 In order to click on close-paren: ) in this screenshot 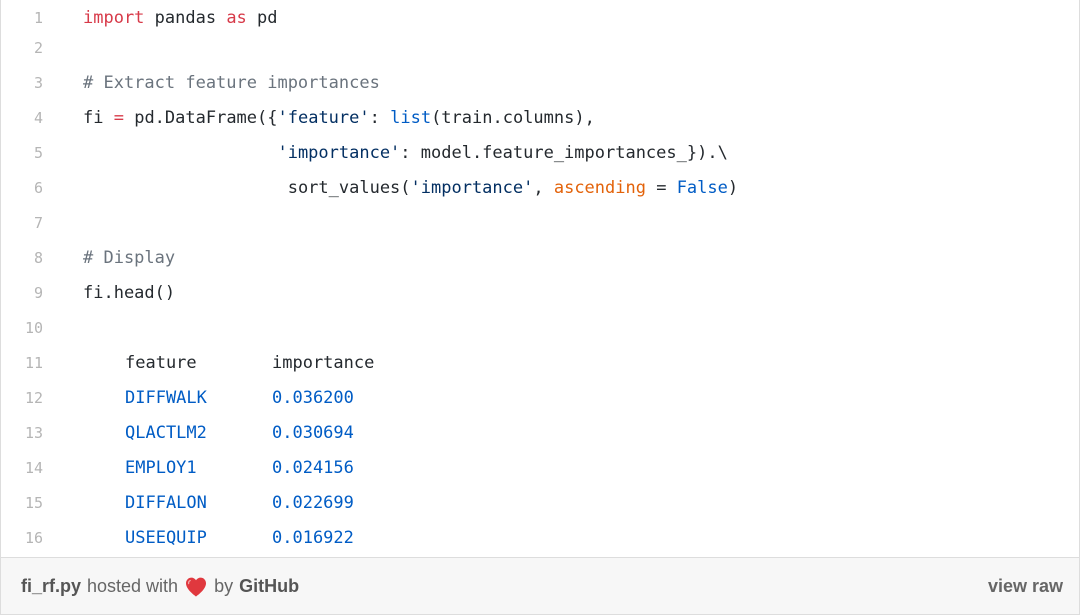, I will do `click(733, 187)`.